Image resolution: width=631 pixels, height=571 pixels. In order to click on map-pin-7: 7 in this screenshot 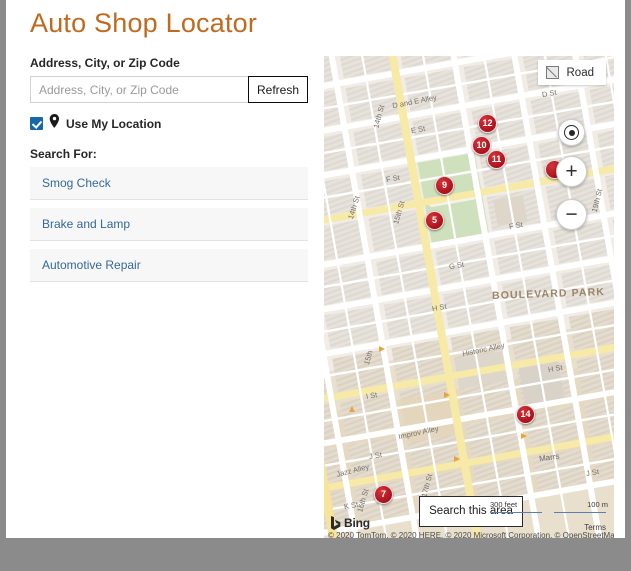, I will do `click(383, 494)`.